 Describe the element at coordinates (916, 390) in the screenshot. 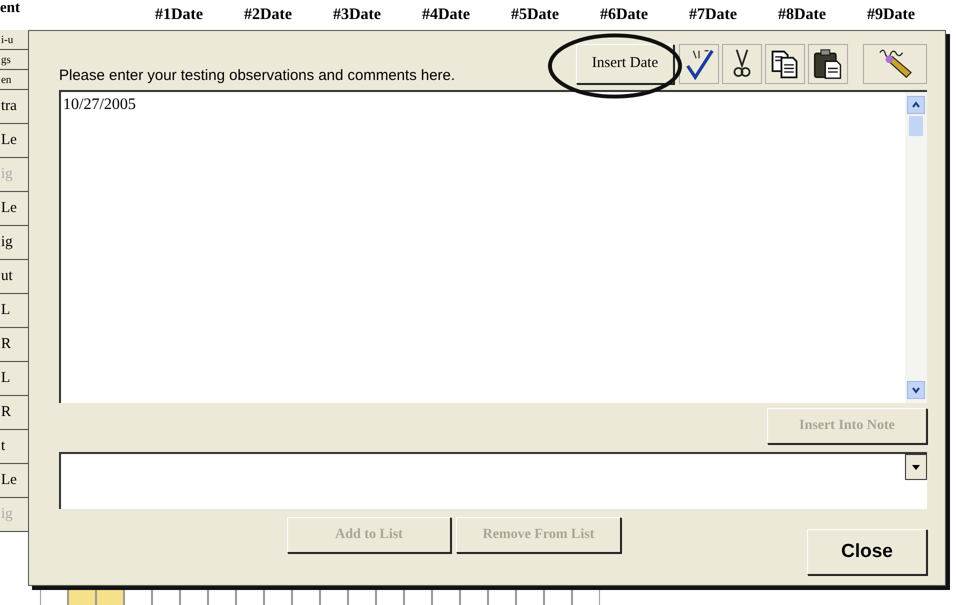

I see `scroll-down-icon` at that location.